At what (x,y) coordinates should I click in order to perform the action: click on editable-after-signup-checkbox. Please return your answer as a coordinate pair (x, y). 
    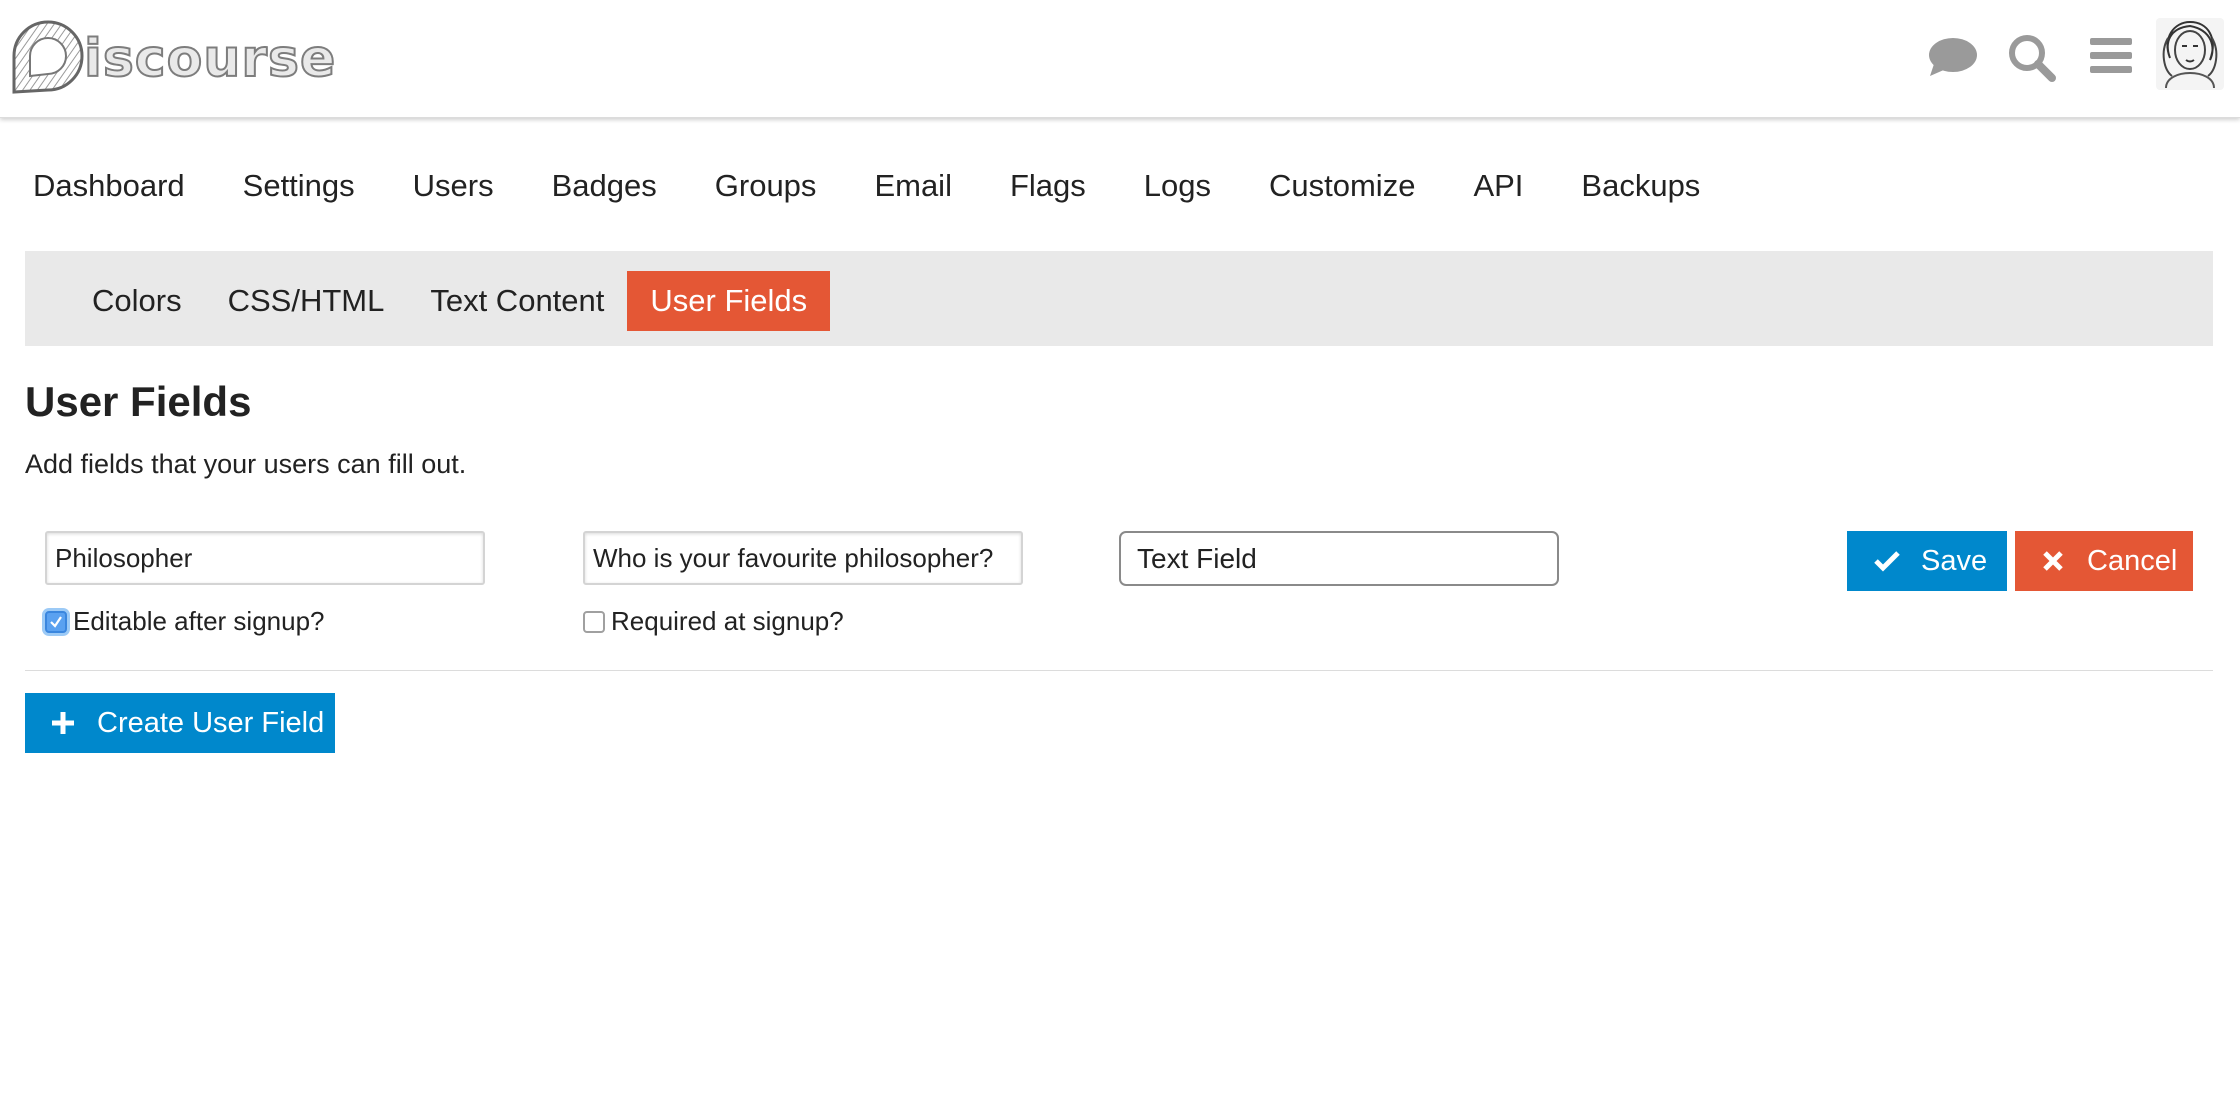
    Looking at the image, I should click on (56, 621).